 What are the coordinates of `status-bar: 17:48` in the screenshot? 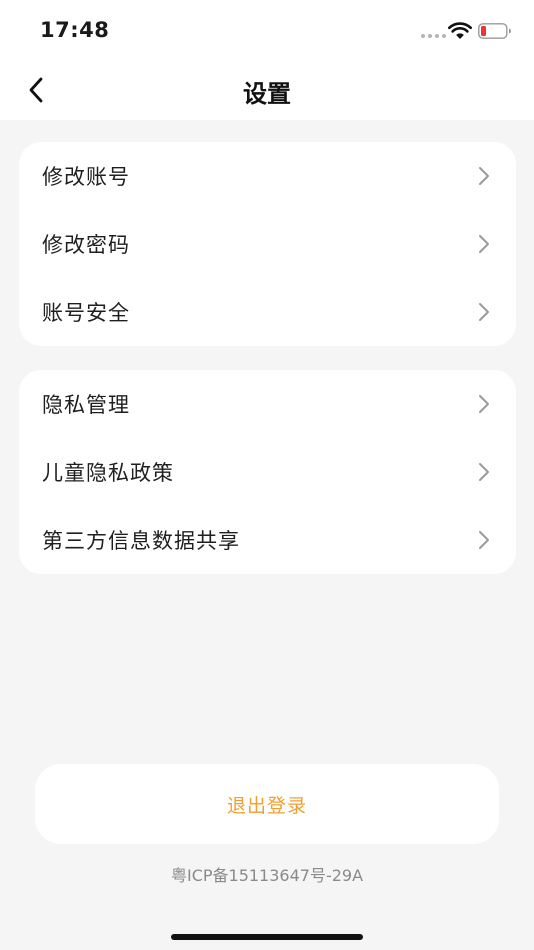 It's located at (267, 30).